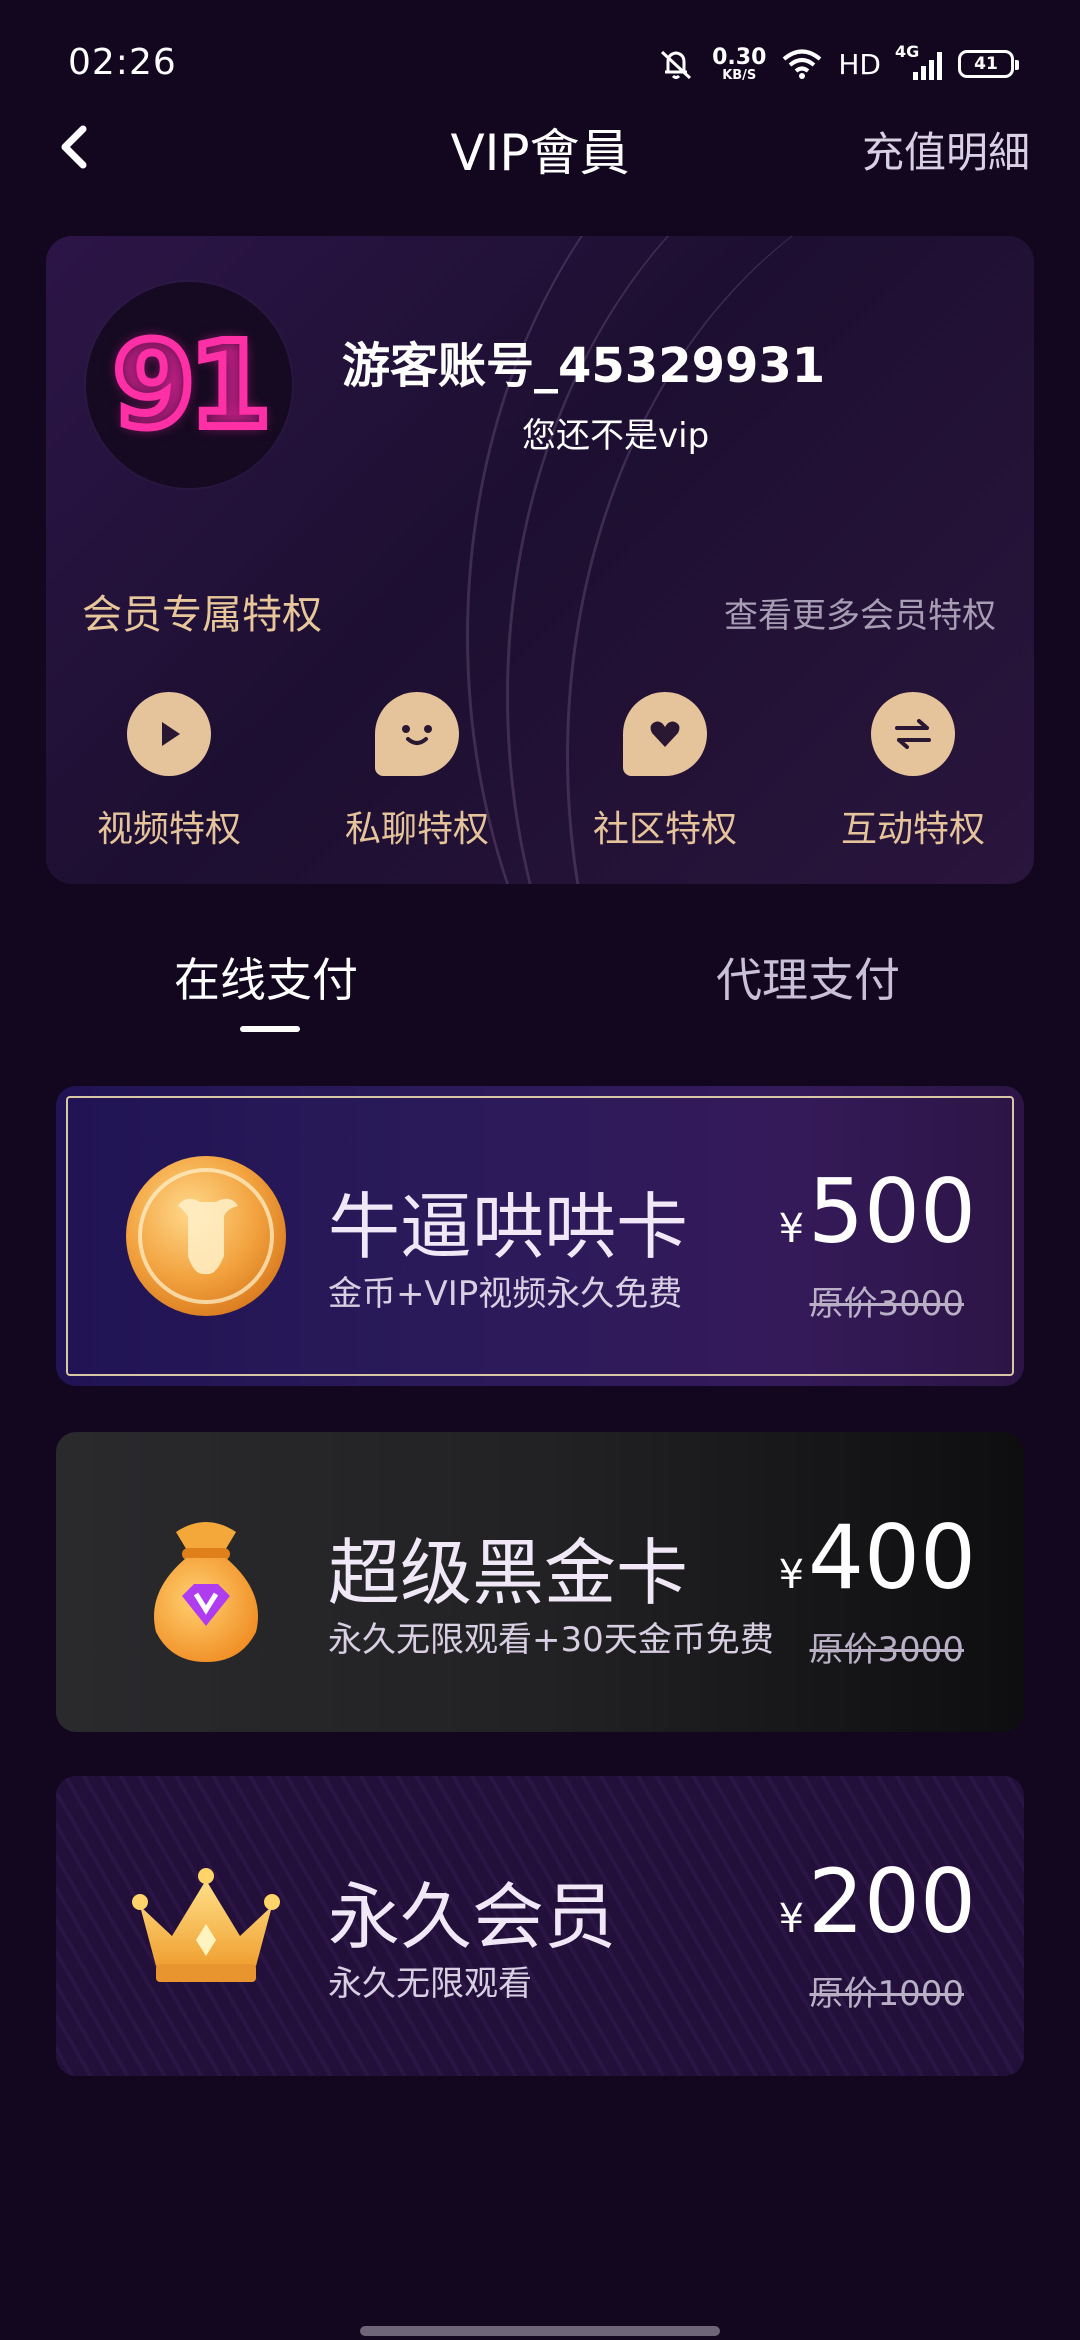  I want to click on account-name: 游客账号_45329931, so click(584, 366).